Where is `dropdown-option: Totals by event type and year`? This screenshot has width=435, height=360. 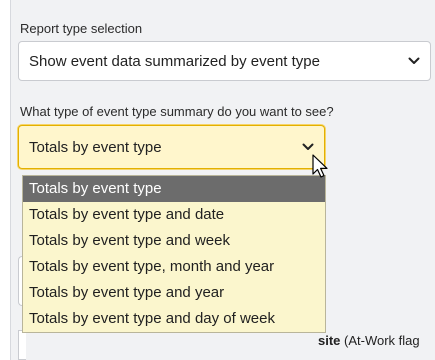
dropdown-option: Totals by event type and year is located at coordinates (174, 293).